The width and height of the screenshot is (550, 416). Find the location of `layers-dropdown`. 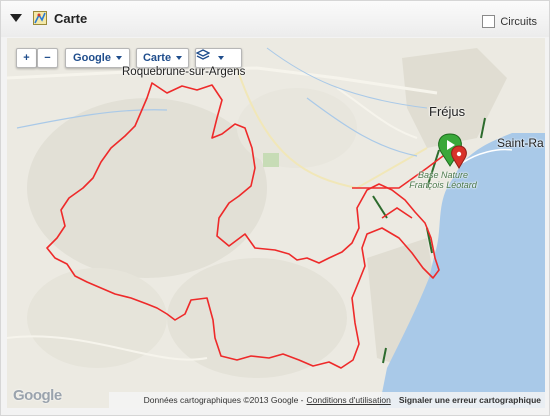

layers-dropdown is located at coordinates (218, 58).